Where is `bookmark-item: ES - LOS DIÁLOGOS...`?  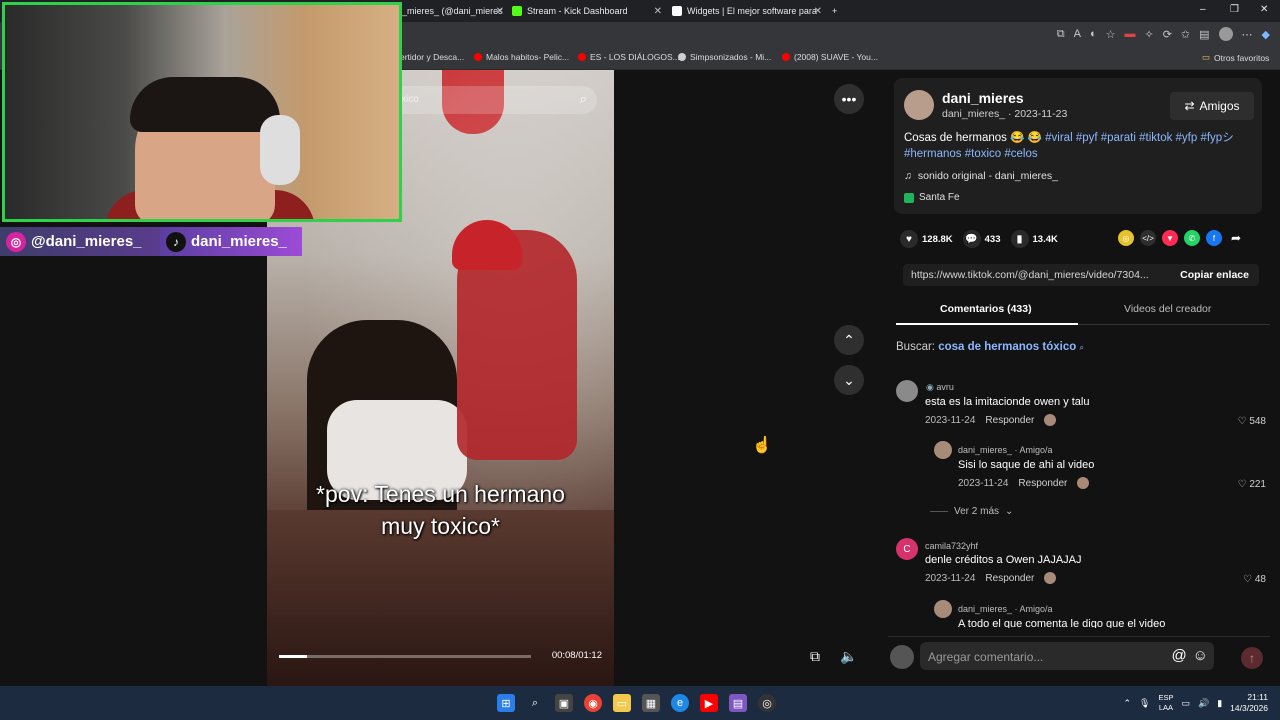 bookmark-item: ES - LOS DIÁLOGOS... is located at coordinates (629, 57).